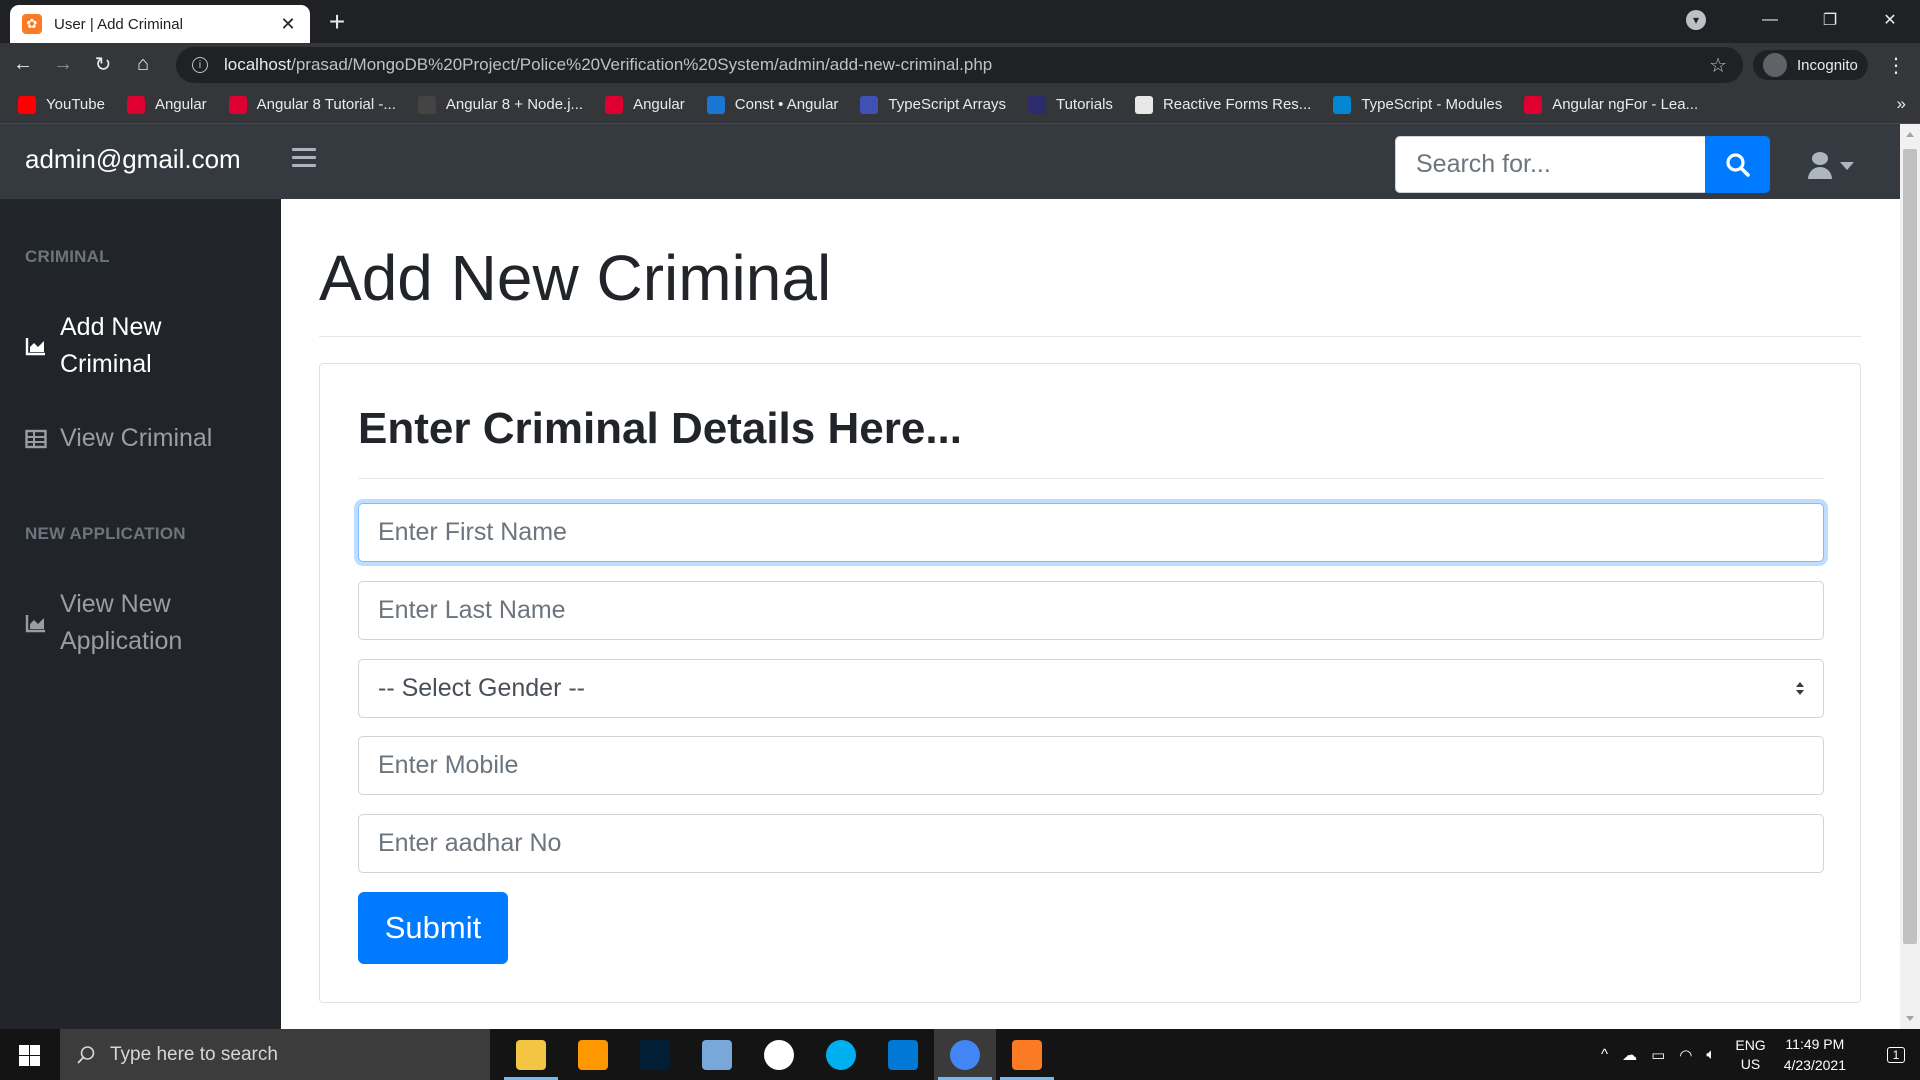 Image resolution: width=1920 pixels, height=1080 pixels. What do you see at coordinates (35, 347) in the screenshot?
I see `area-chart-icon` at bounding box center [35, 347].